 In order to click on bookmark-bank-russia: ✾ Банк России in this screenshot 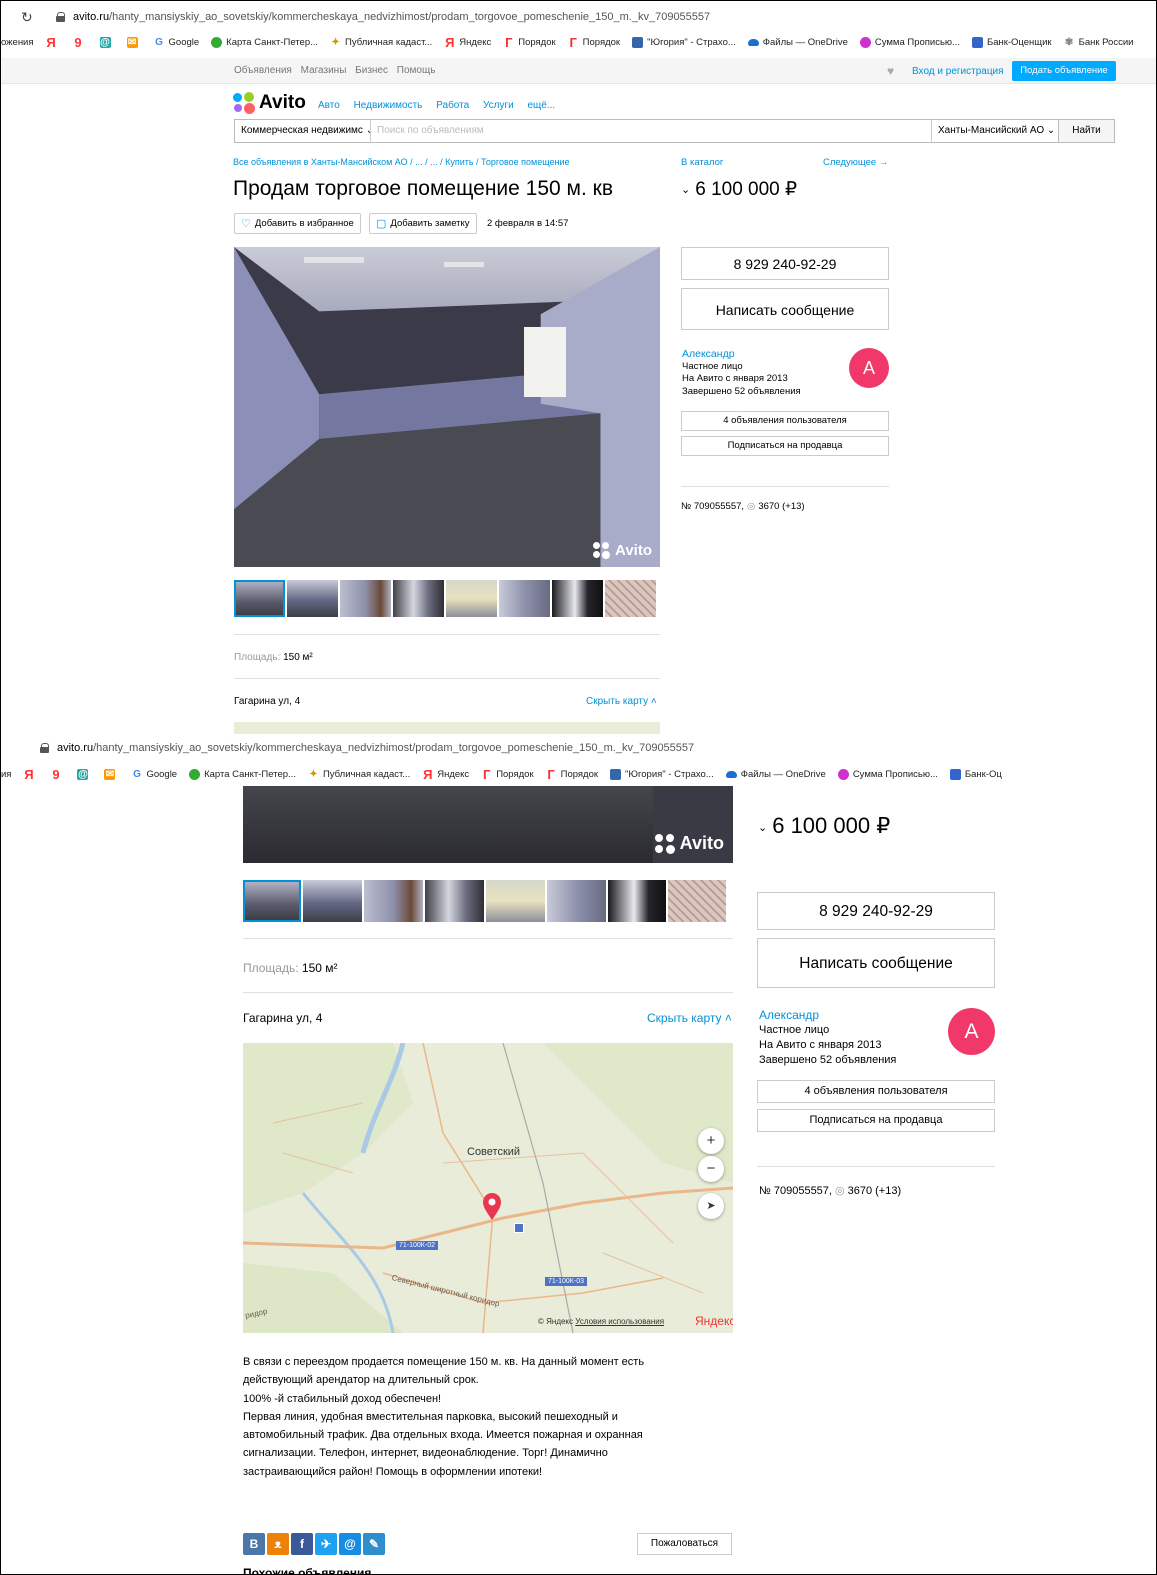, I will do `click(1099, 42)`.